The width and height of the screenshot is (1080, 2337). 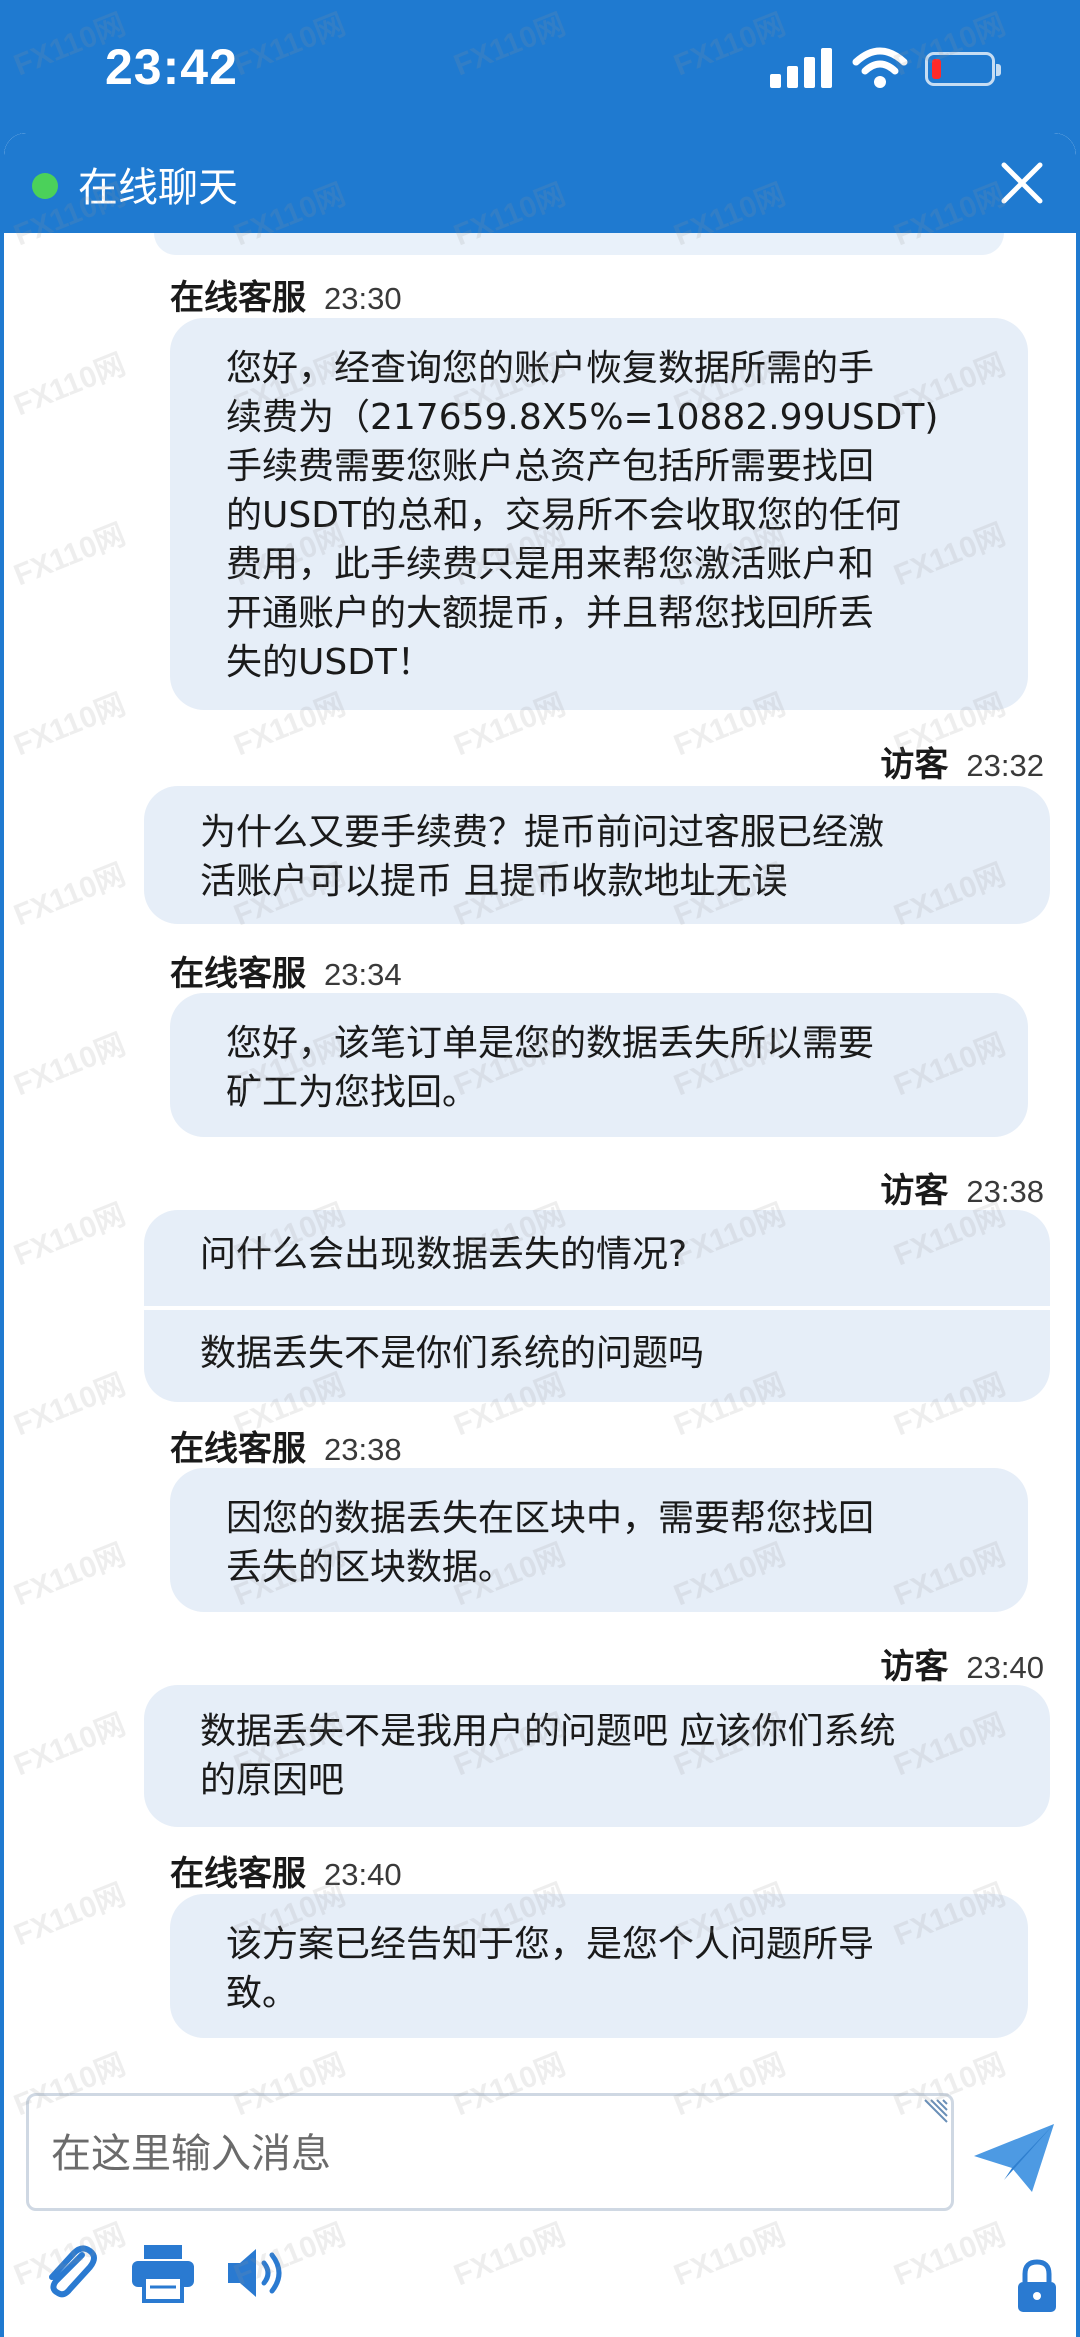 What do you see at coordinates (257, 2273) in the screenshot?
I see `speaker-icon` at bounding box center [257, 2273].